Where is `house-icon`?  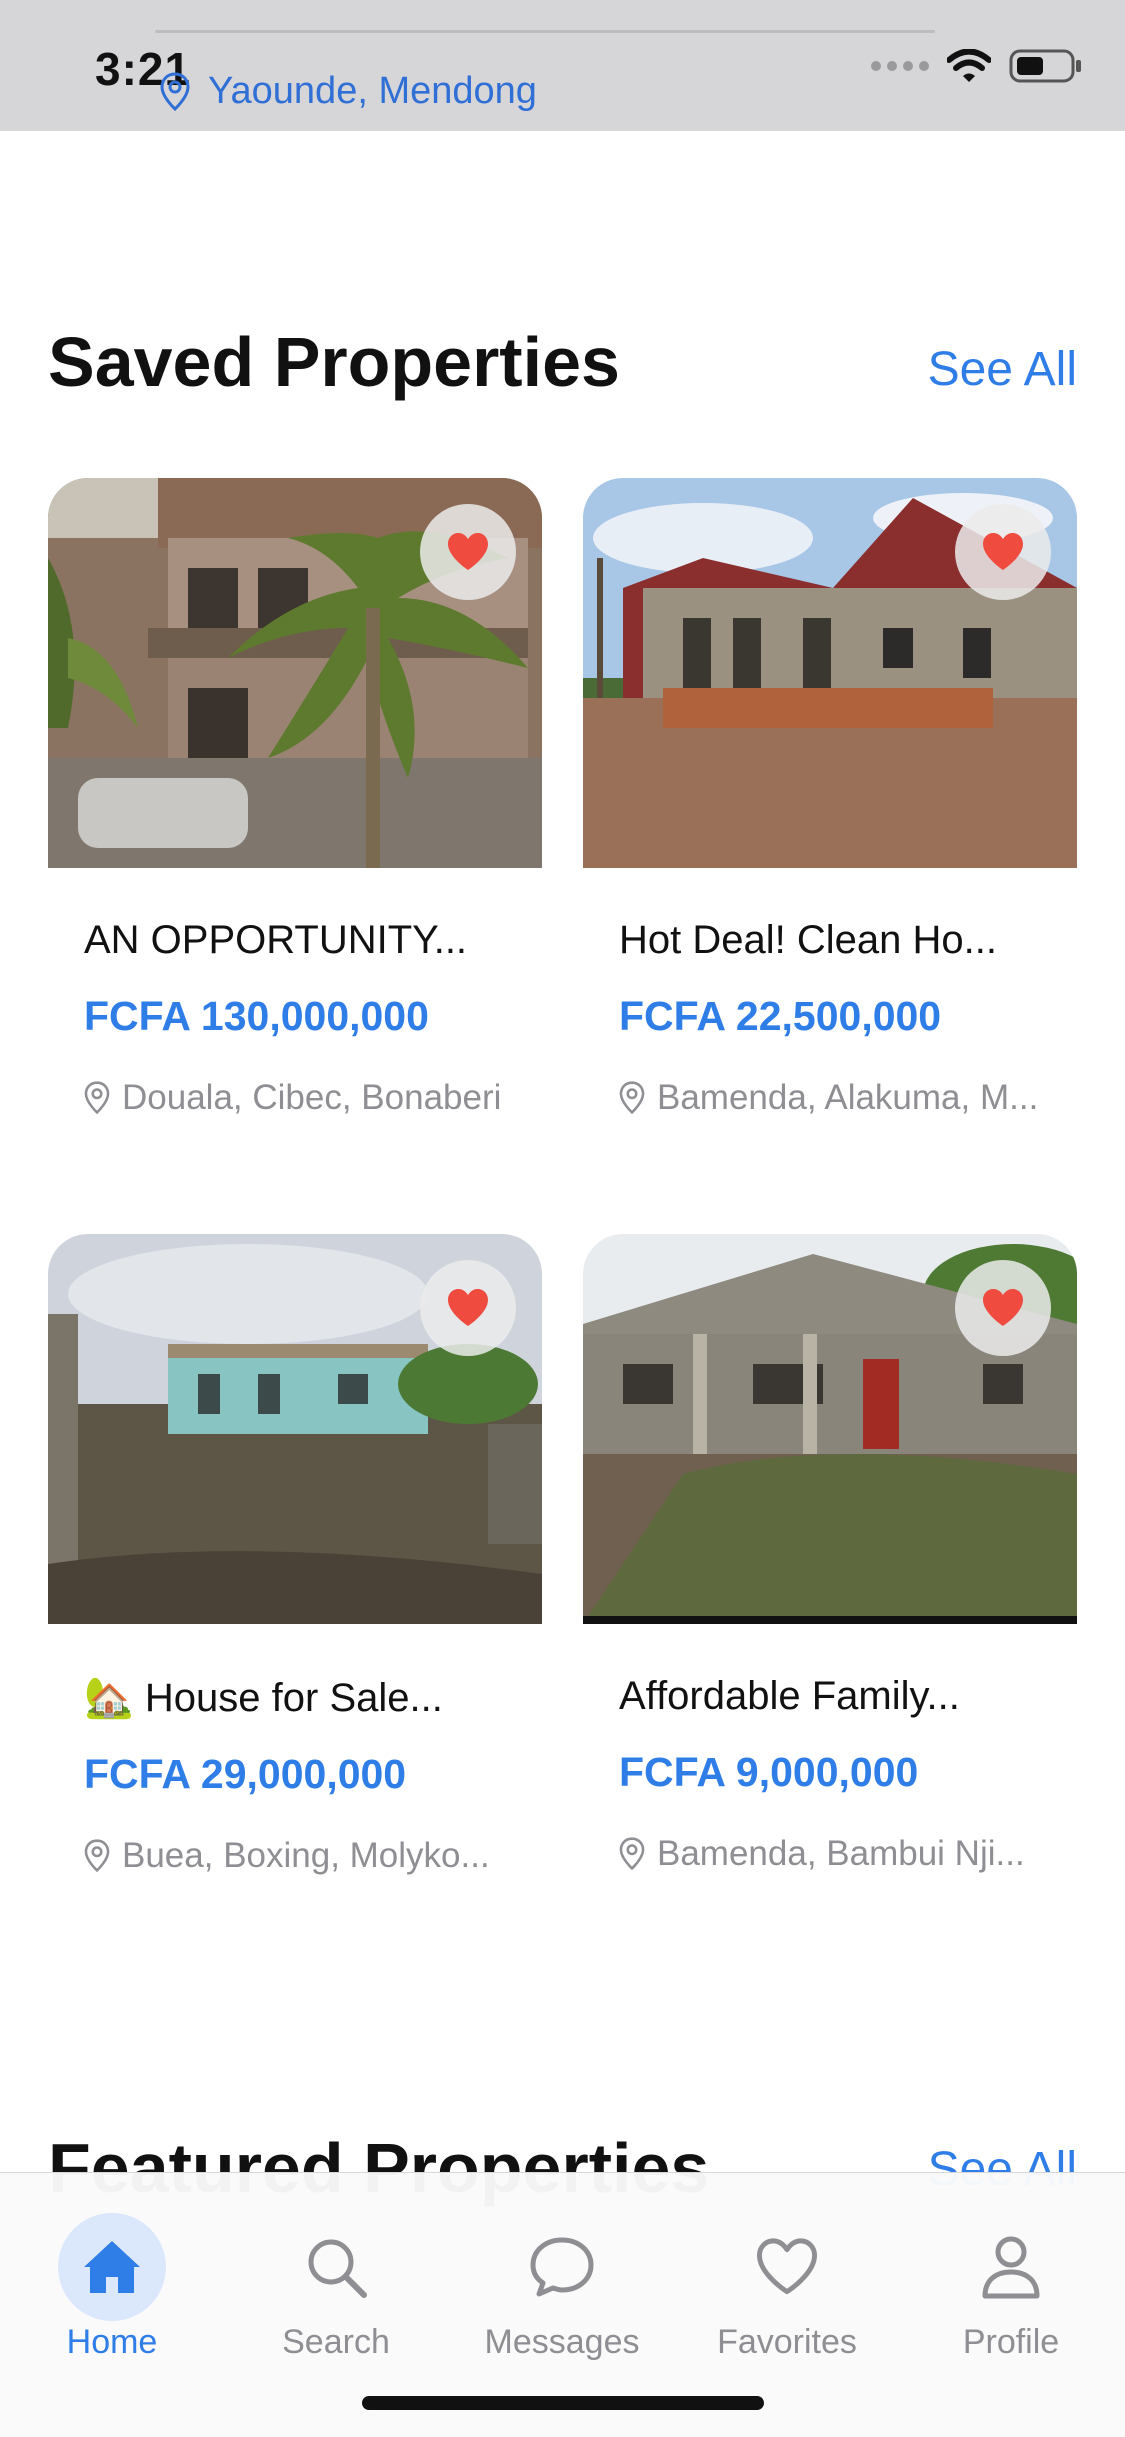 house-icon is located at coordinates (112, 2267).